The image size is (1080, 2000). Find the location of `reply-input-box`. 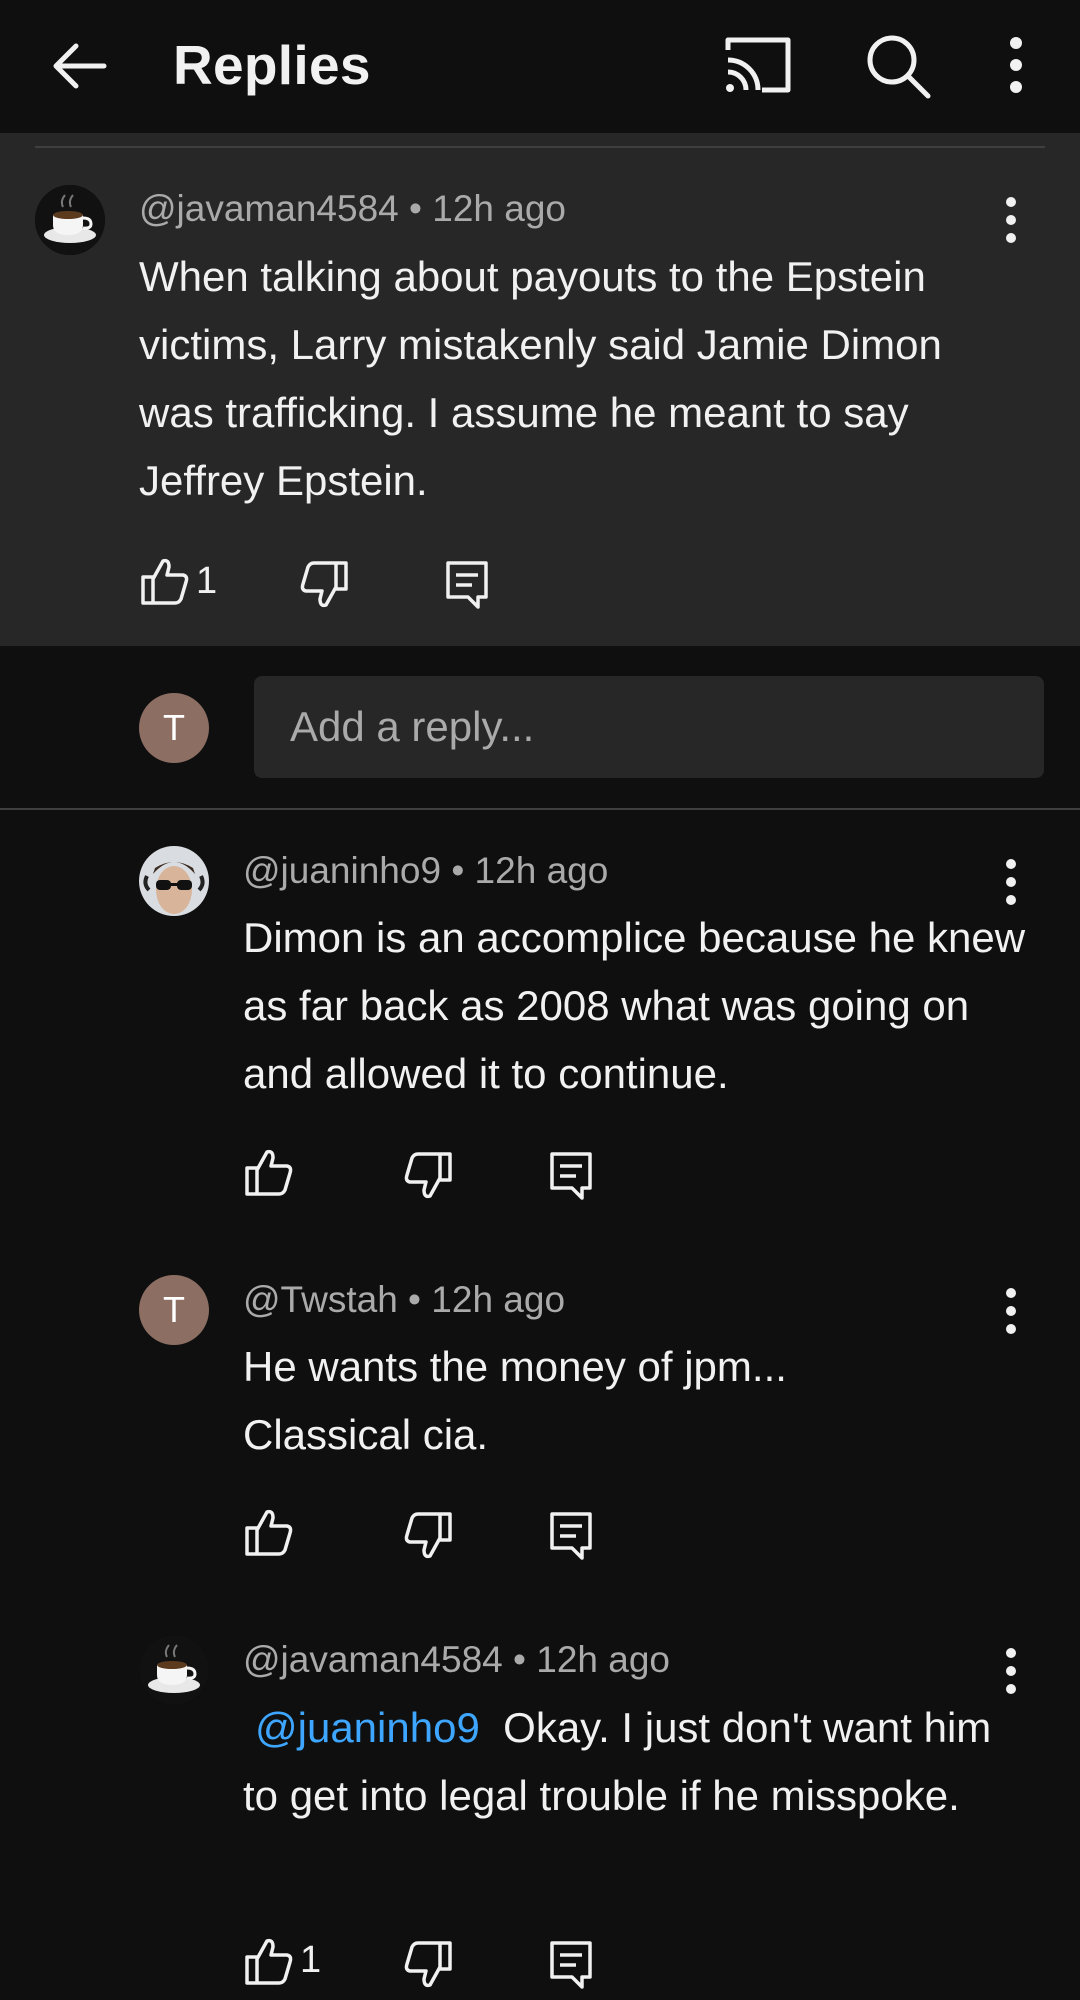

reply-input-box is located at coordinates (649, 727).